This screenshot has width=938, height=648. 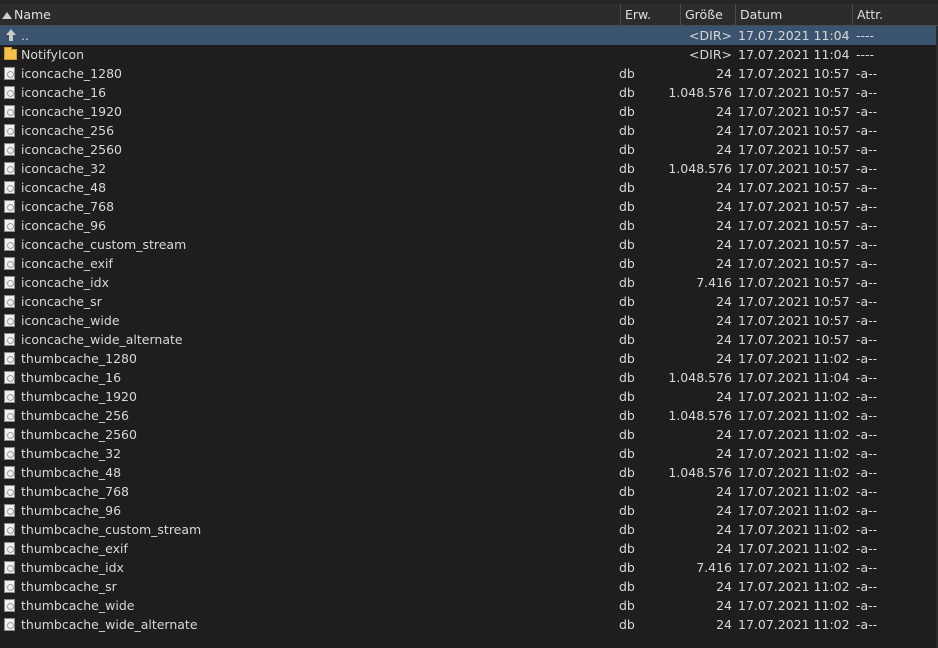 What do you see at coordinates (469, 453) in the screenshot?
I see `table-row: thumbcache_32 db 24 17.07.2021 11:02 -a--` at bounding box center [469, 453].